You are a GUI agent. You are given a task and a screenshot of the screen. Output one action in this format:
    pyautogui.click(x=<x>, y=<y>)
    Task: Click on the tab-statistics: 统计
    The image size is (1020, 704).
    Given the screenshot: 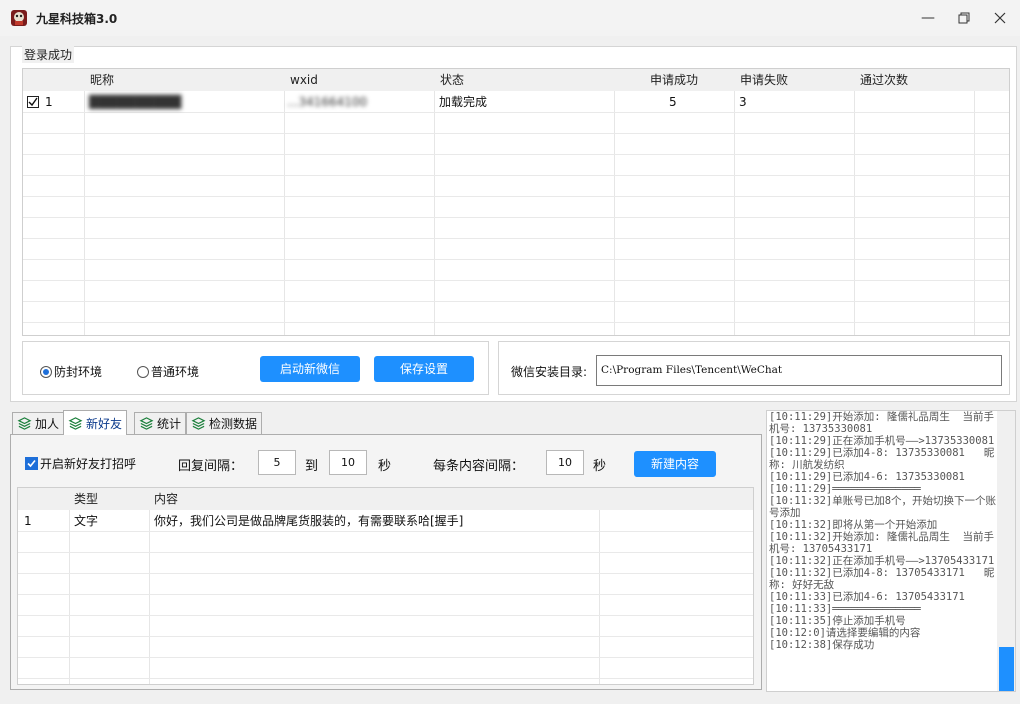 What is the action you would take?
    pyautogui.click(x=160, y=423)
    